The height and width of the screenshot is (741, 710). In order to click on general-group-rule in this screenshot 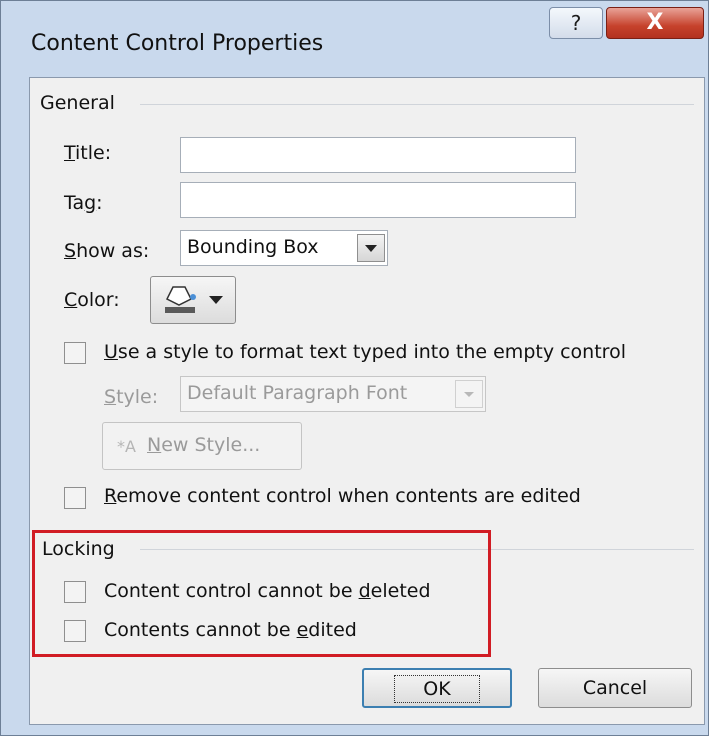, I will do `click(417, 104)`.